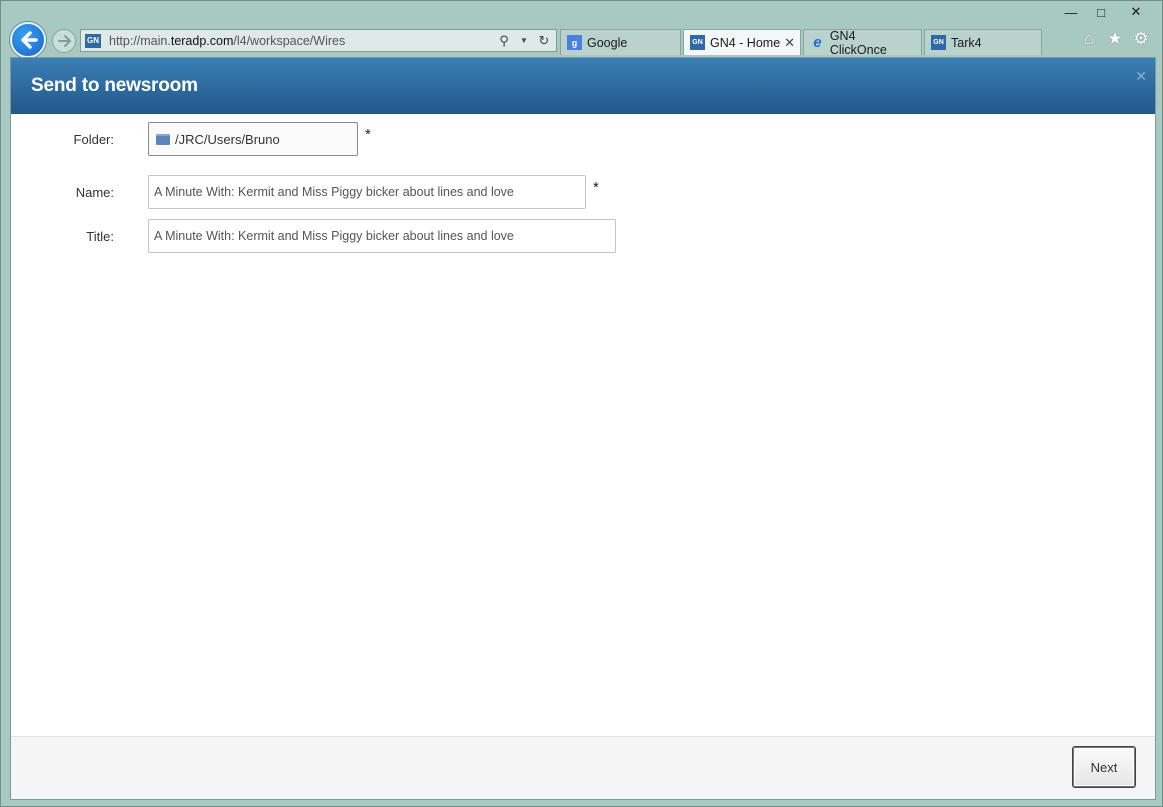 The image size is (1163, 807). I want to click on tab-gn4-home: GN GN4 - Home ✕, so click(742, 42).